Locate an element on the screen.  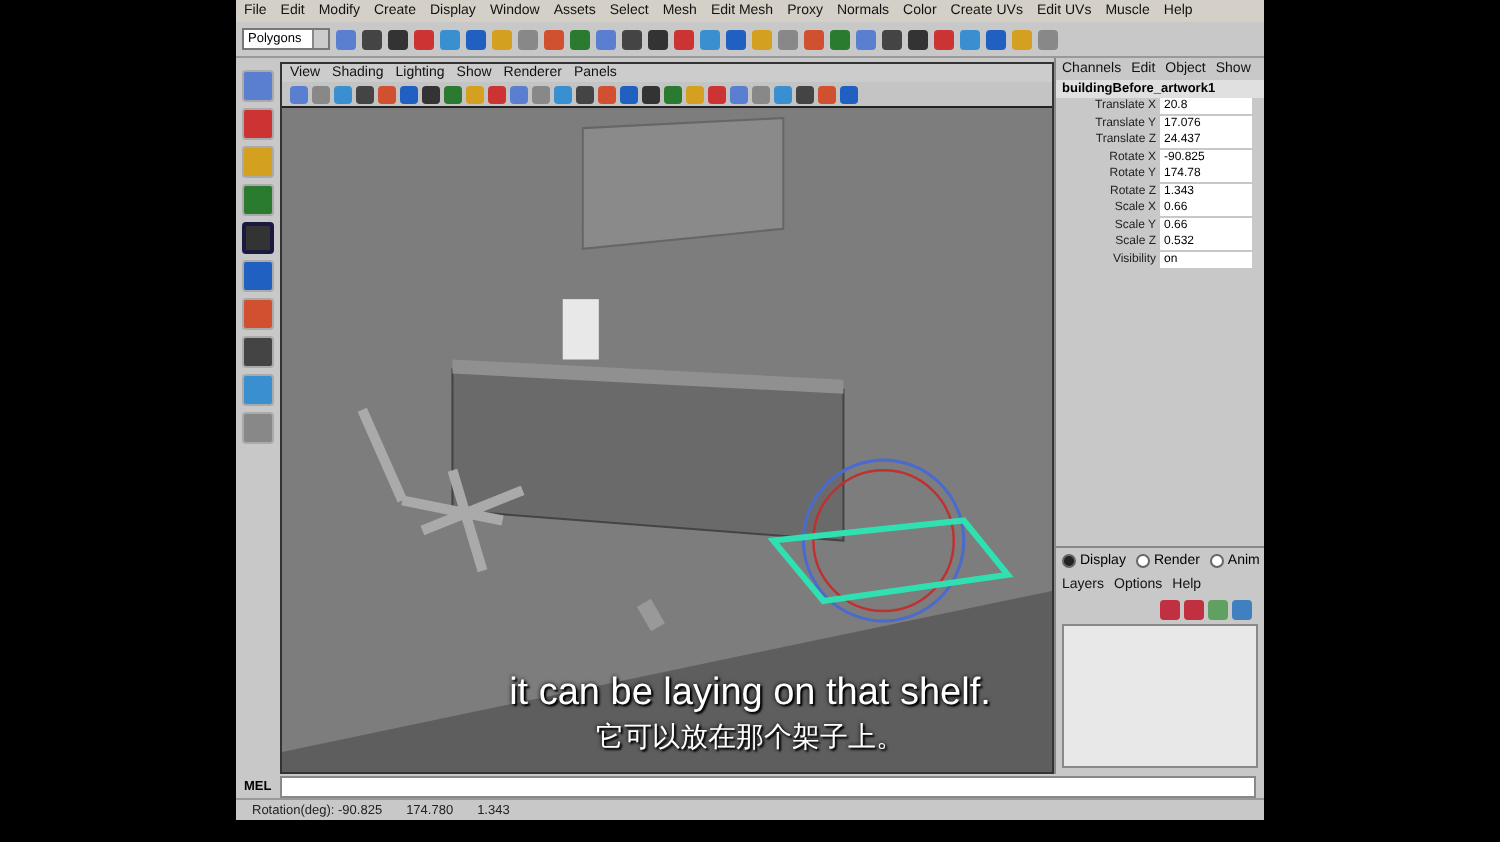
subtitle: it can be laying on that shelf. is located at coordinates (750, 694).